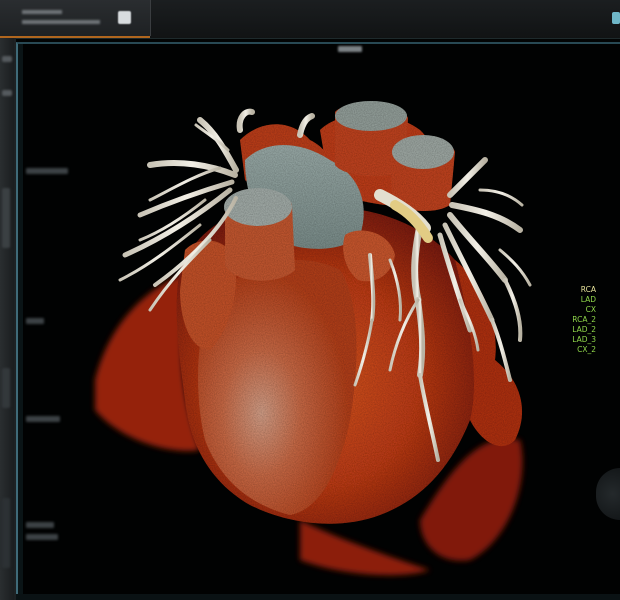 Image resolution: width=620 pixels, height=600 pixels. I want to click on legend-item-cx: CX, so click(578, 310).